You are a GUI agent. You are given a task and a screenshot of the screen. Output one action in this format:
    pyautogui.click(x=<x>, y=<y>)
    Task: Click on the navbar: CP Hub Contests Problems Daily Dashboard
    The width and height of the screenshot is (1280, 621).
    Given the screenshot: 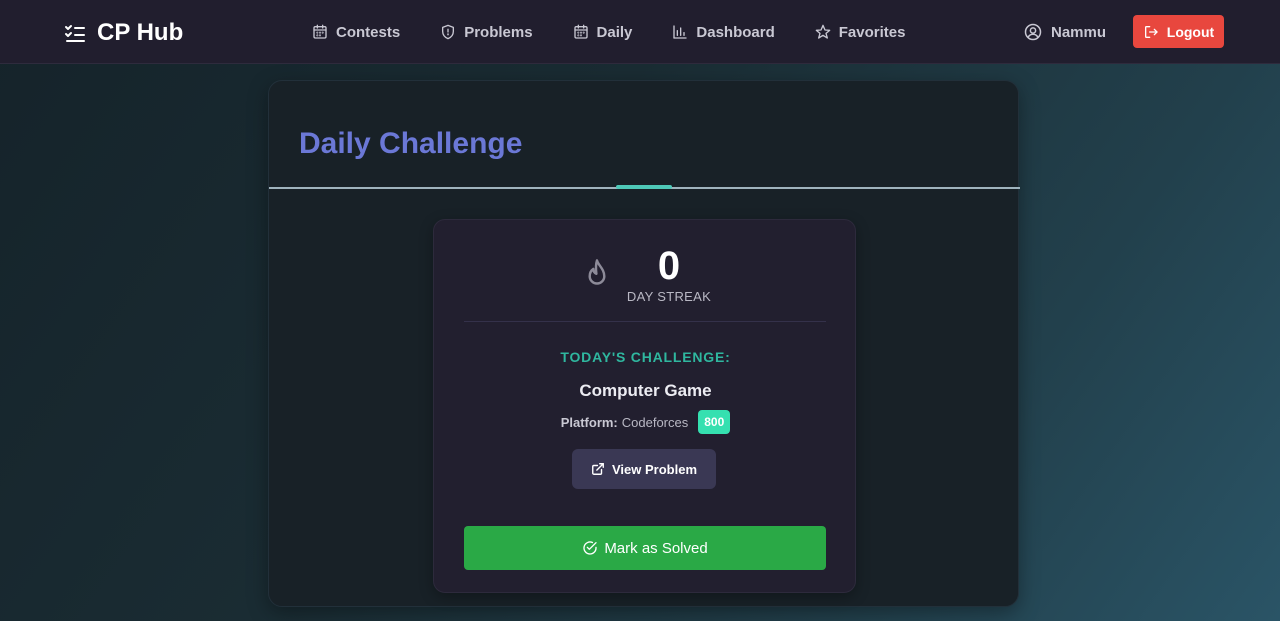 What is the action you would take?
    pyautogui.click(x=640, y=32)
    